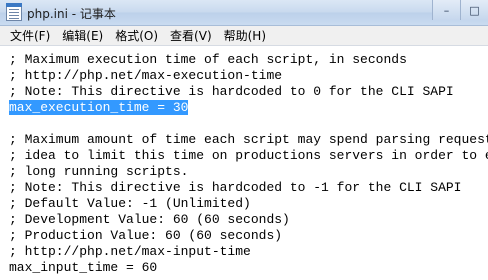 This screenshot has height=280, width=488. I want to click on editor-line: ; long running scripts., so click(99, 171).